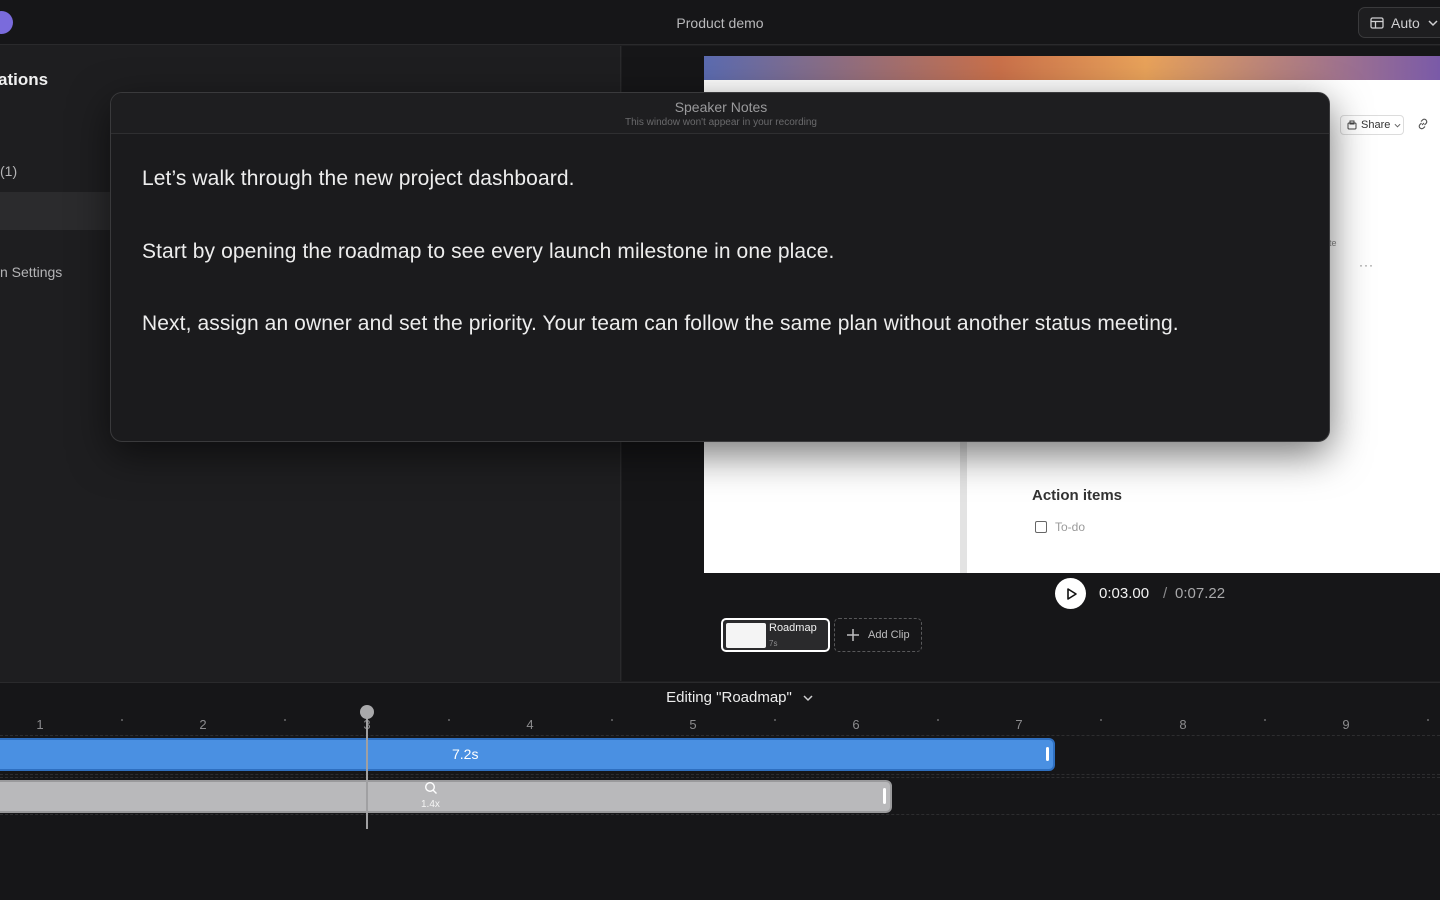  I want to click on current-time: 0:03.00, so click(1124, 593).